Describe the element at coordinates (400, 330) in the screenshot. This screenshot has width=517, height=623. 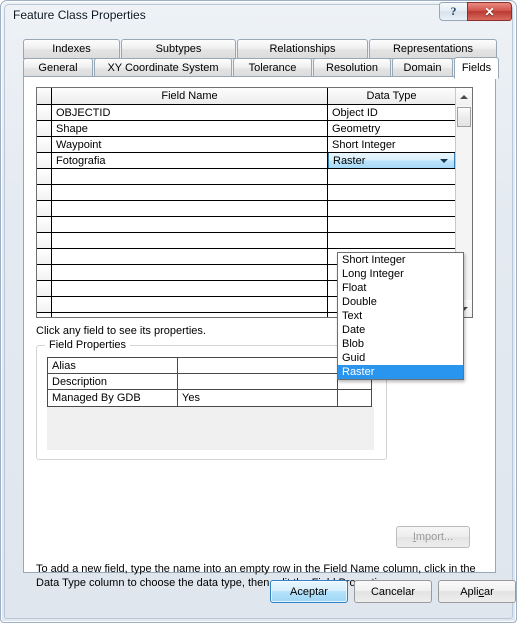
I see `dropdown-option-date: Date` at that location.